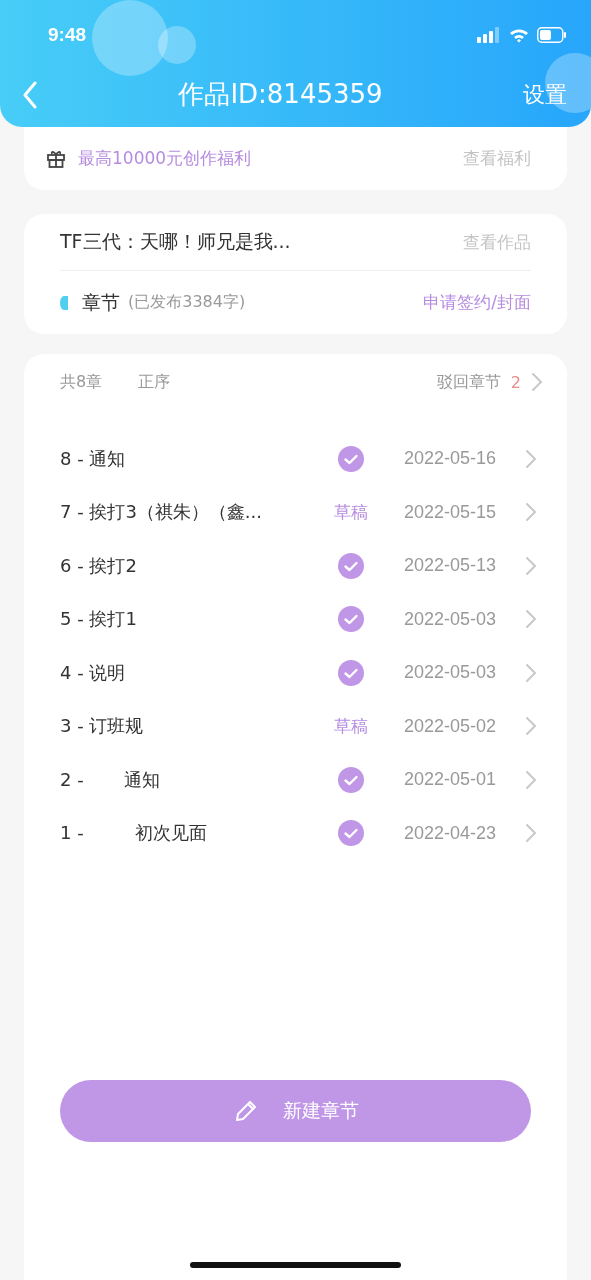 This screenshot has width=591, height=1280. Describe the element at coordinates (568, 83) in the screenshot. I see `decorative-bubble` at that location.